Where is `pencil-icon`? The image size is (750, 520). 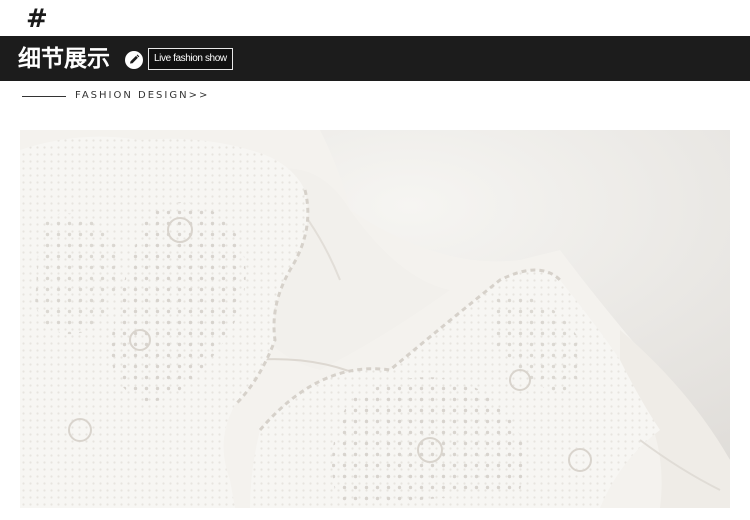
pencil-icon is located at coordinates (134, 60).